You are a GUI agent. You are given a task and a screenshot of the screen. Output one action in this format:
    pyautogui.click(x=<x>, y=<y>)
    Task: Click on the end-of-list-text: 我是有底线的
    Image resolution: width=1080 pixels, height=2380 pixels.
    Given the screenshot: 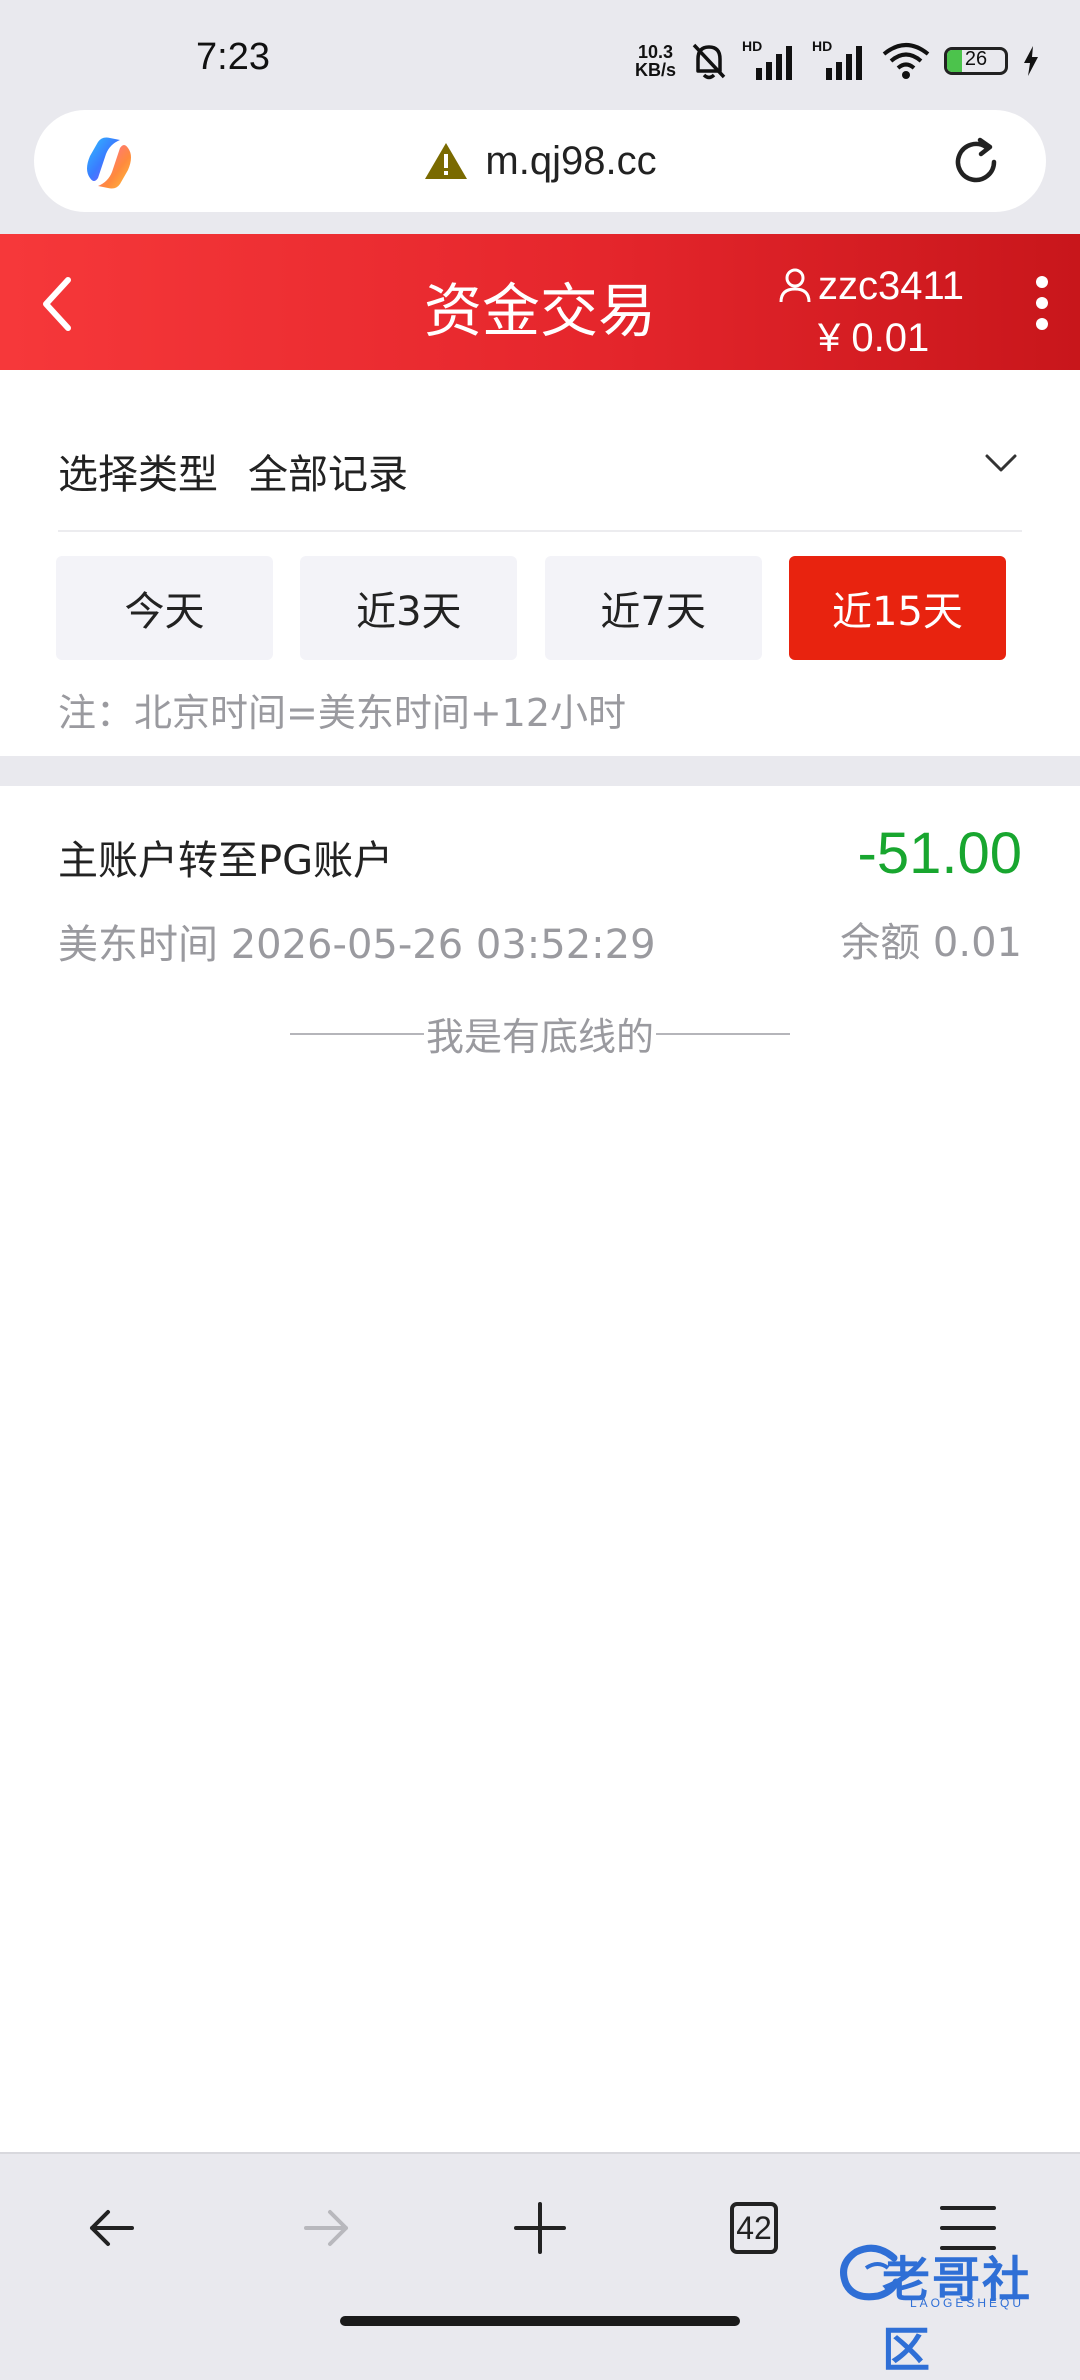 What is the action you would take?
    pyautogui.click(x=539, y=1037)
    